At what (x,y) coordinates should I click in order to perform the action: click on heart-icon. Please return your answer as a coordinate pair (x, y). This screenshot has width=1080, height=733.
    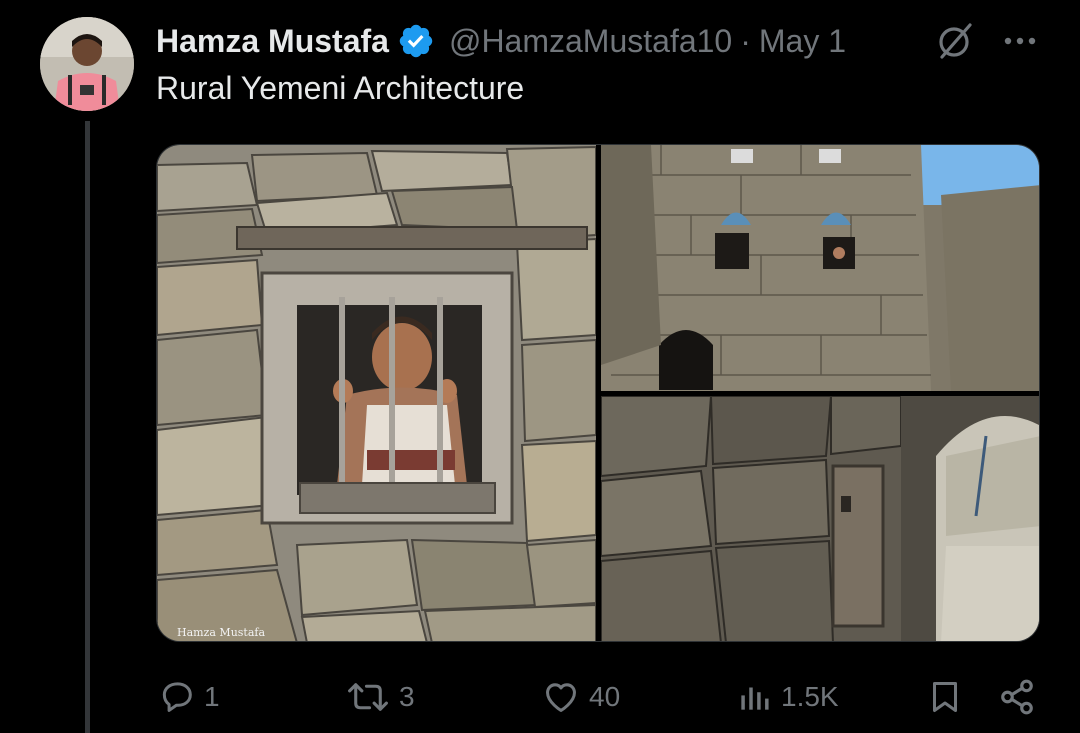
    Looking at the image, I should click on (561, 697).